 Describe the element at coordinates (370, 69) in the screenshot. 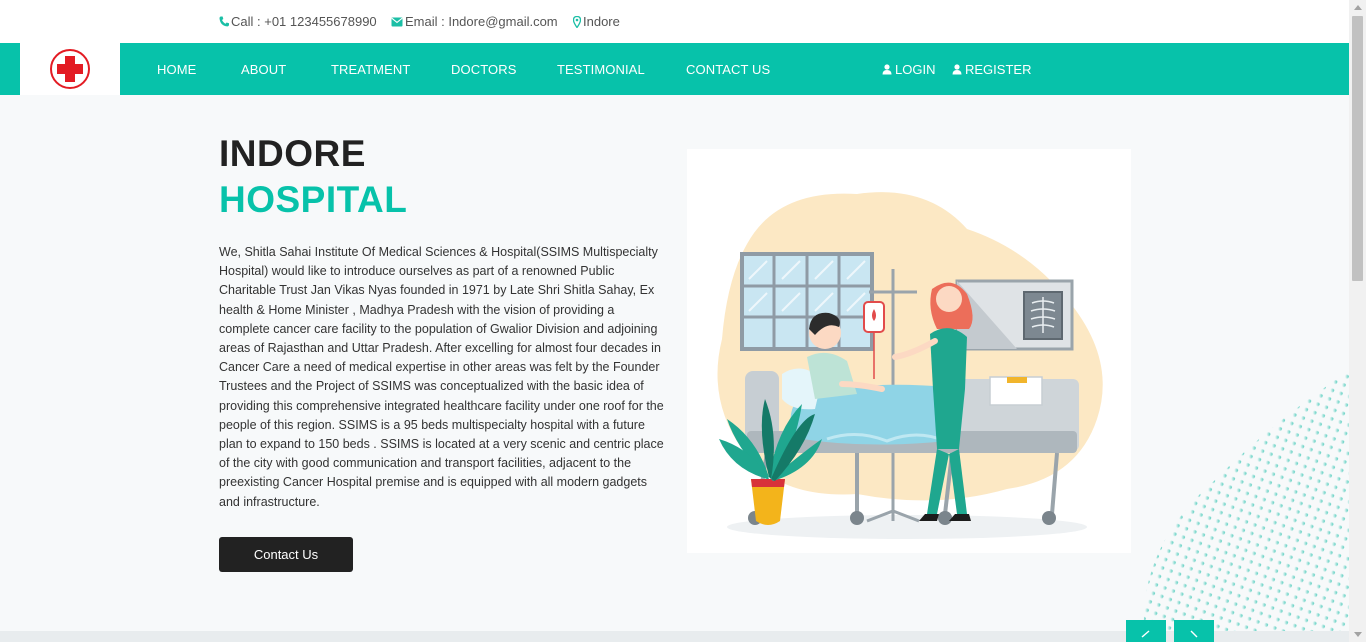

I see `nav-treatment: TREATMENT` at that location.